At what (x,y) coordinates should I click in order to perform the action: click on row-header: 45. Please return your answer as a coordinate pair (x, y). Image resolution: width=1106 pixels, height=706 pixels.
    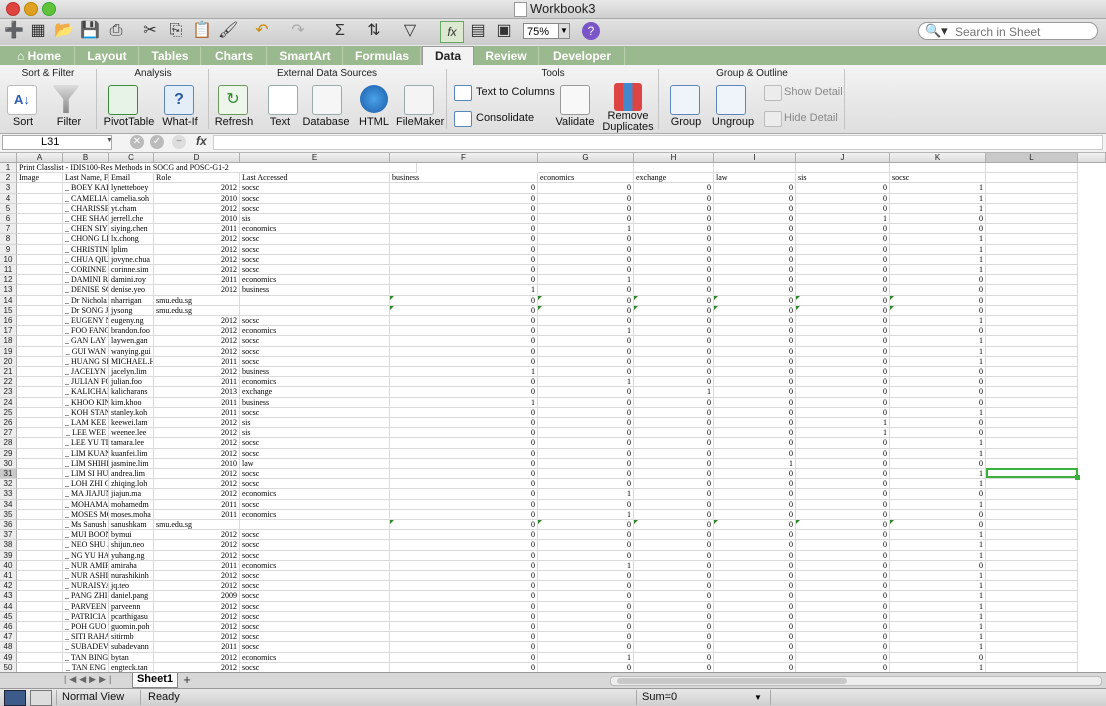
    Looking at the image, I should click on (8, 616).